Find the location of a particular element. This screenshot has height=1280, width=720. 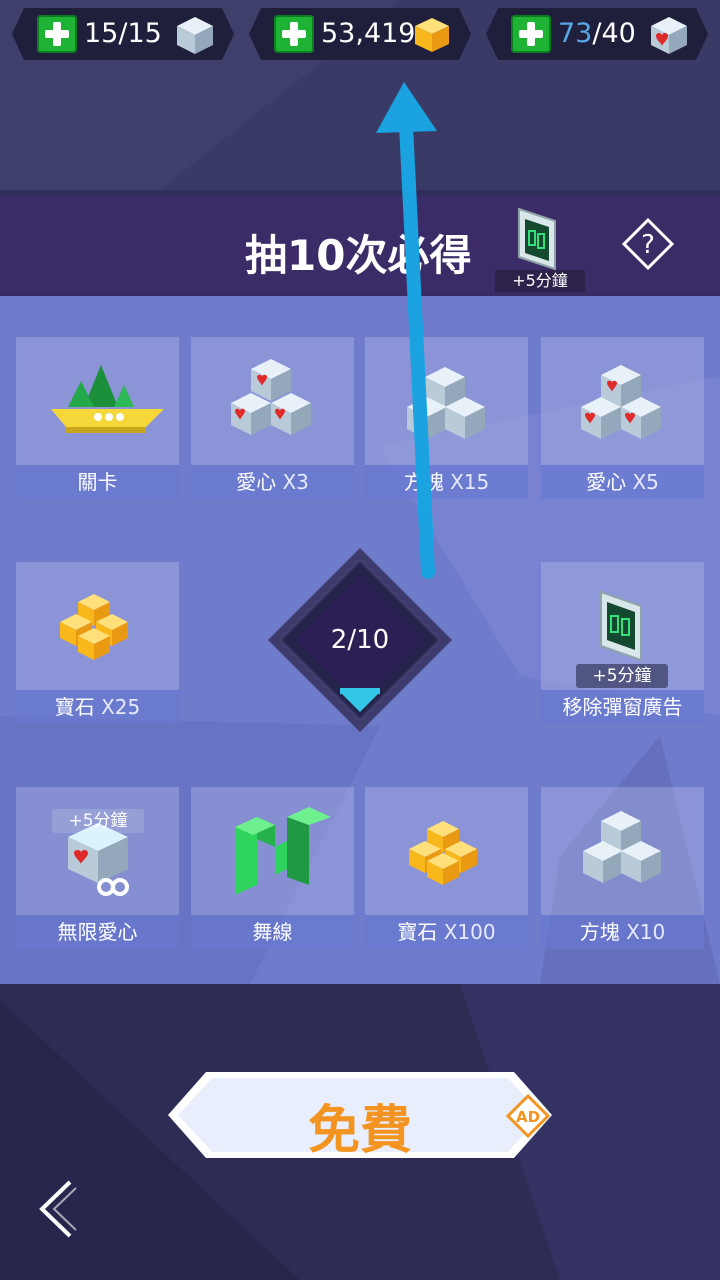

add-cubes-button is located at coordinates (57, 34).